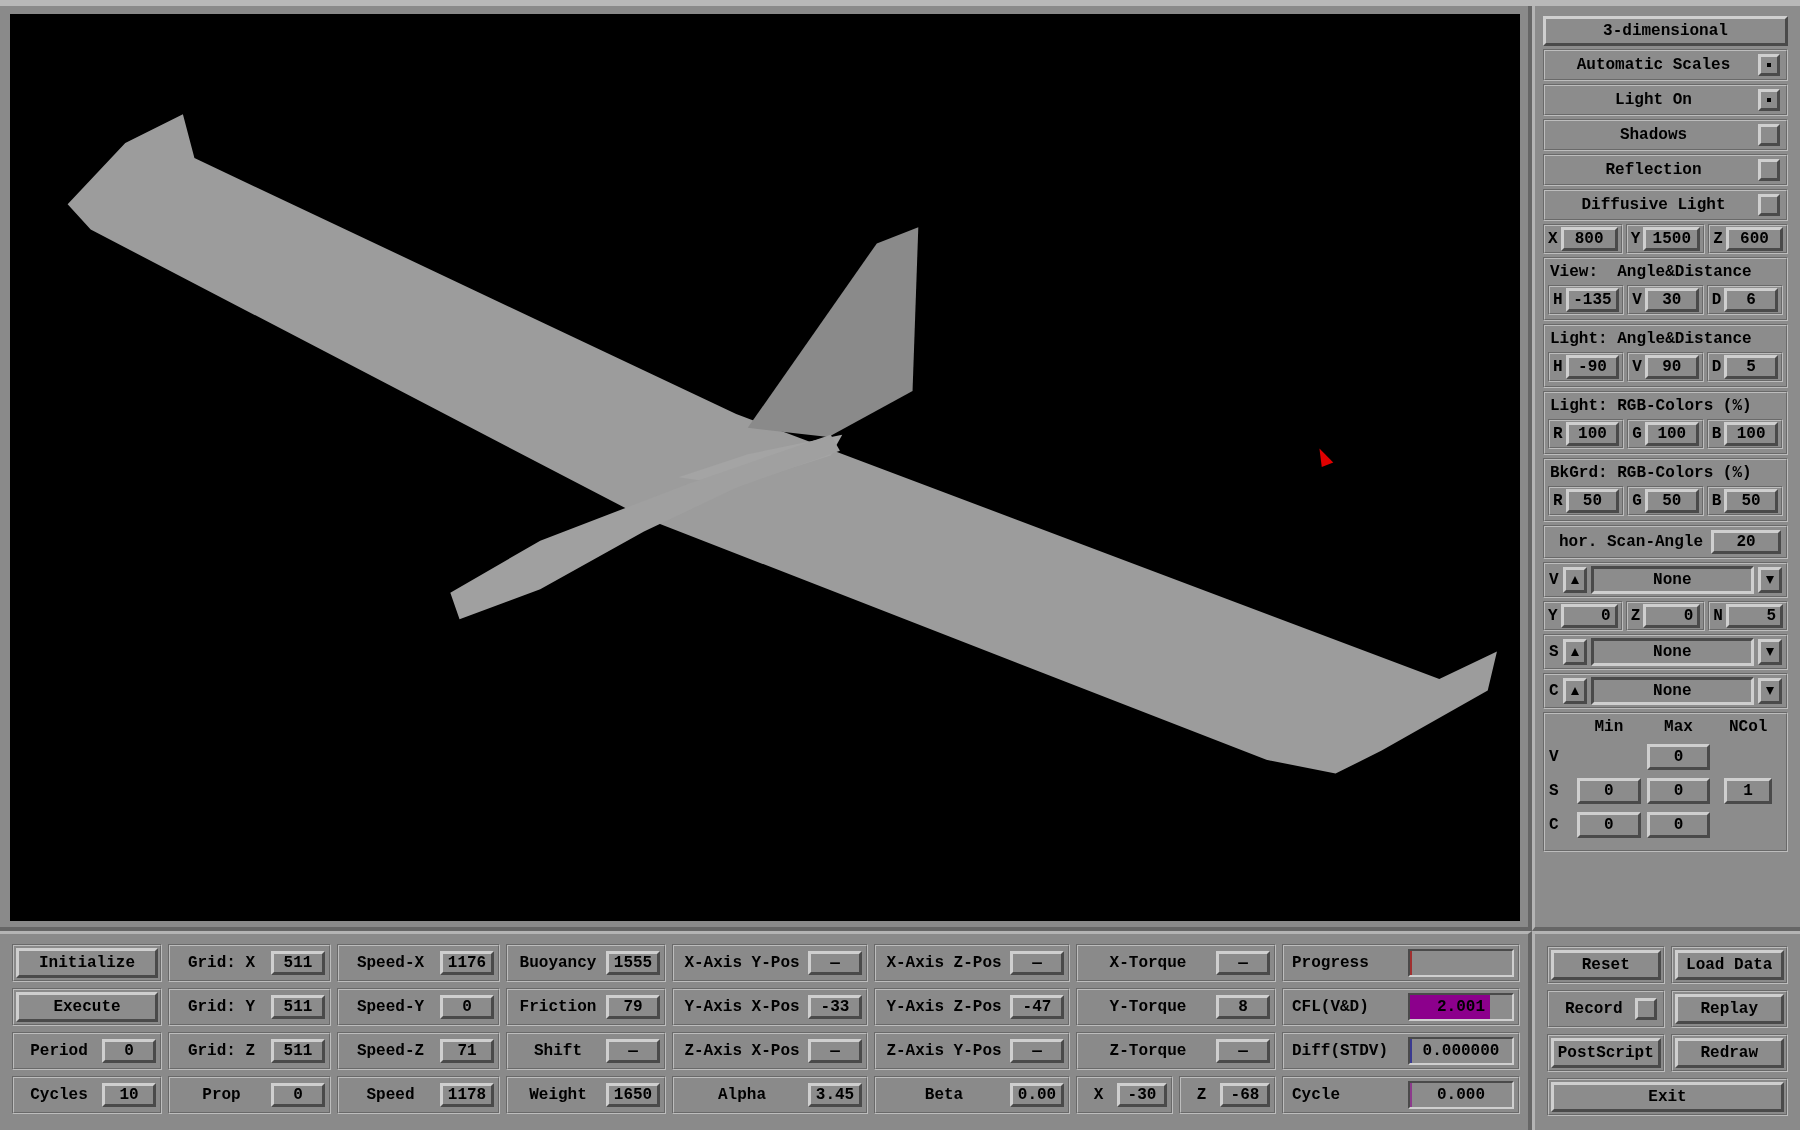 The width and height of the screenshot is (1800, 1130). What do you see at coordinates (1729, 1053) in the screenshot?
I see `action-button: Redraw` at bounding box center [1729, 1053].